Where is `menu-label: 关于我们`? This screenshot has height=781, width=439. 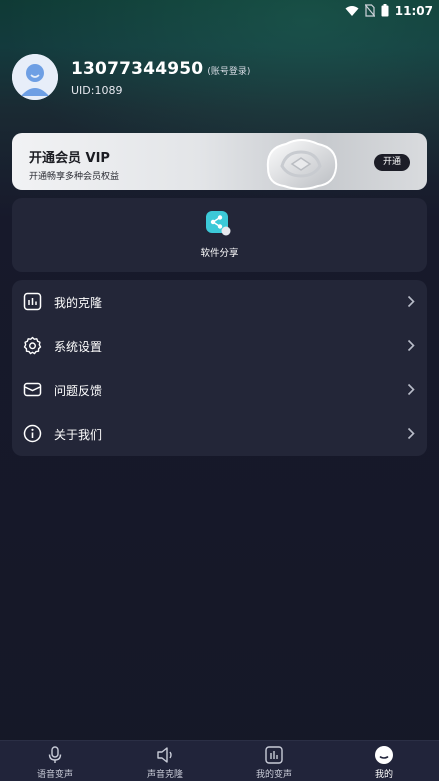
menu-label: 关于我们 is located at coordinates (78, 435).